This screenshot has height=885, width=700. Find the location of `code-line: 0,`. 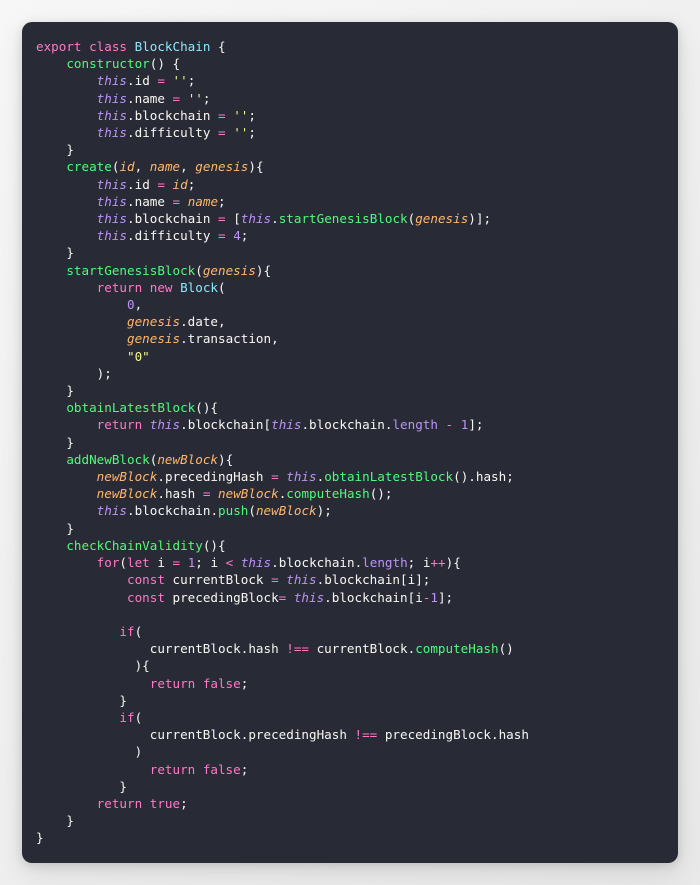

code-line: 0, is located at coordinates (350, 304).